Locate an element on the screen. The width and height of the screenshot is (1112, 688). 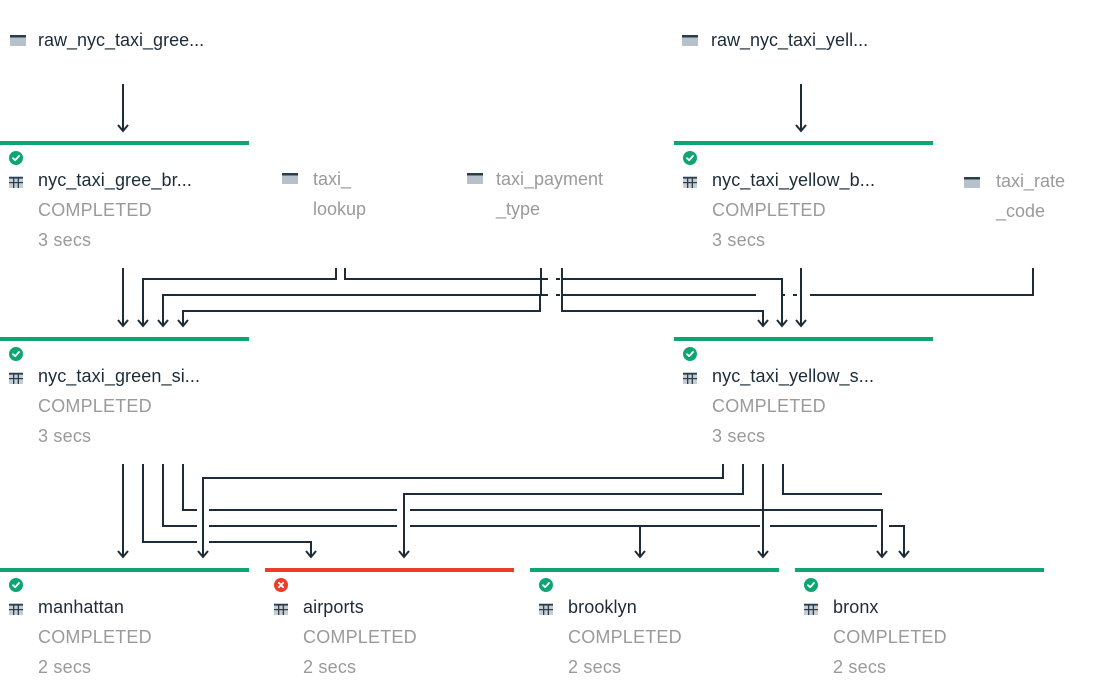
task-node-bronx: bronx COMPLETED 2 secs is located at coordinates (919, 623).